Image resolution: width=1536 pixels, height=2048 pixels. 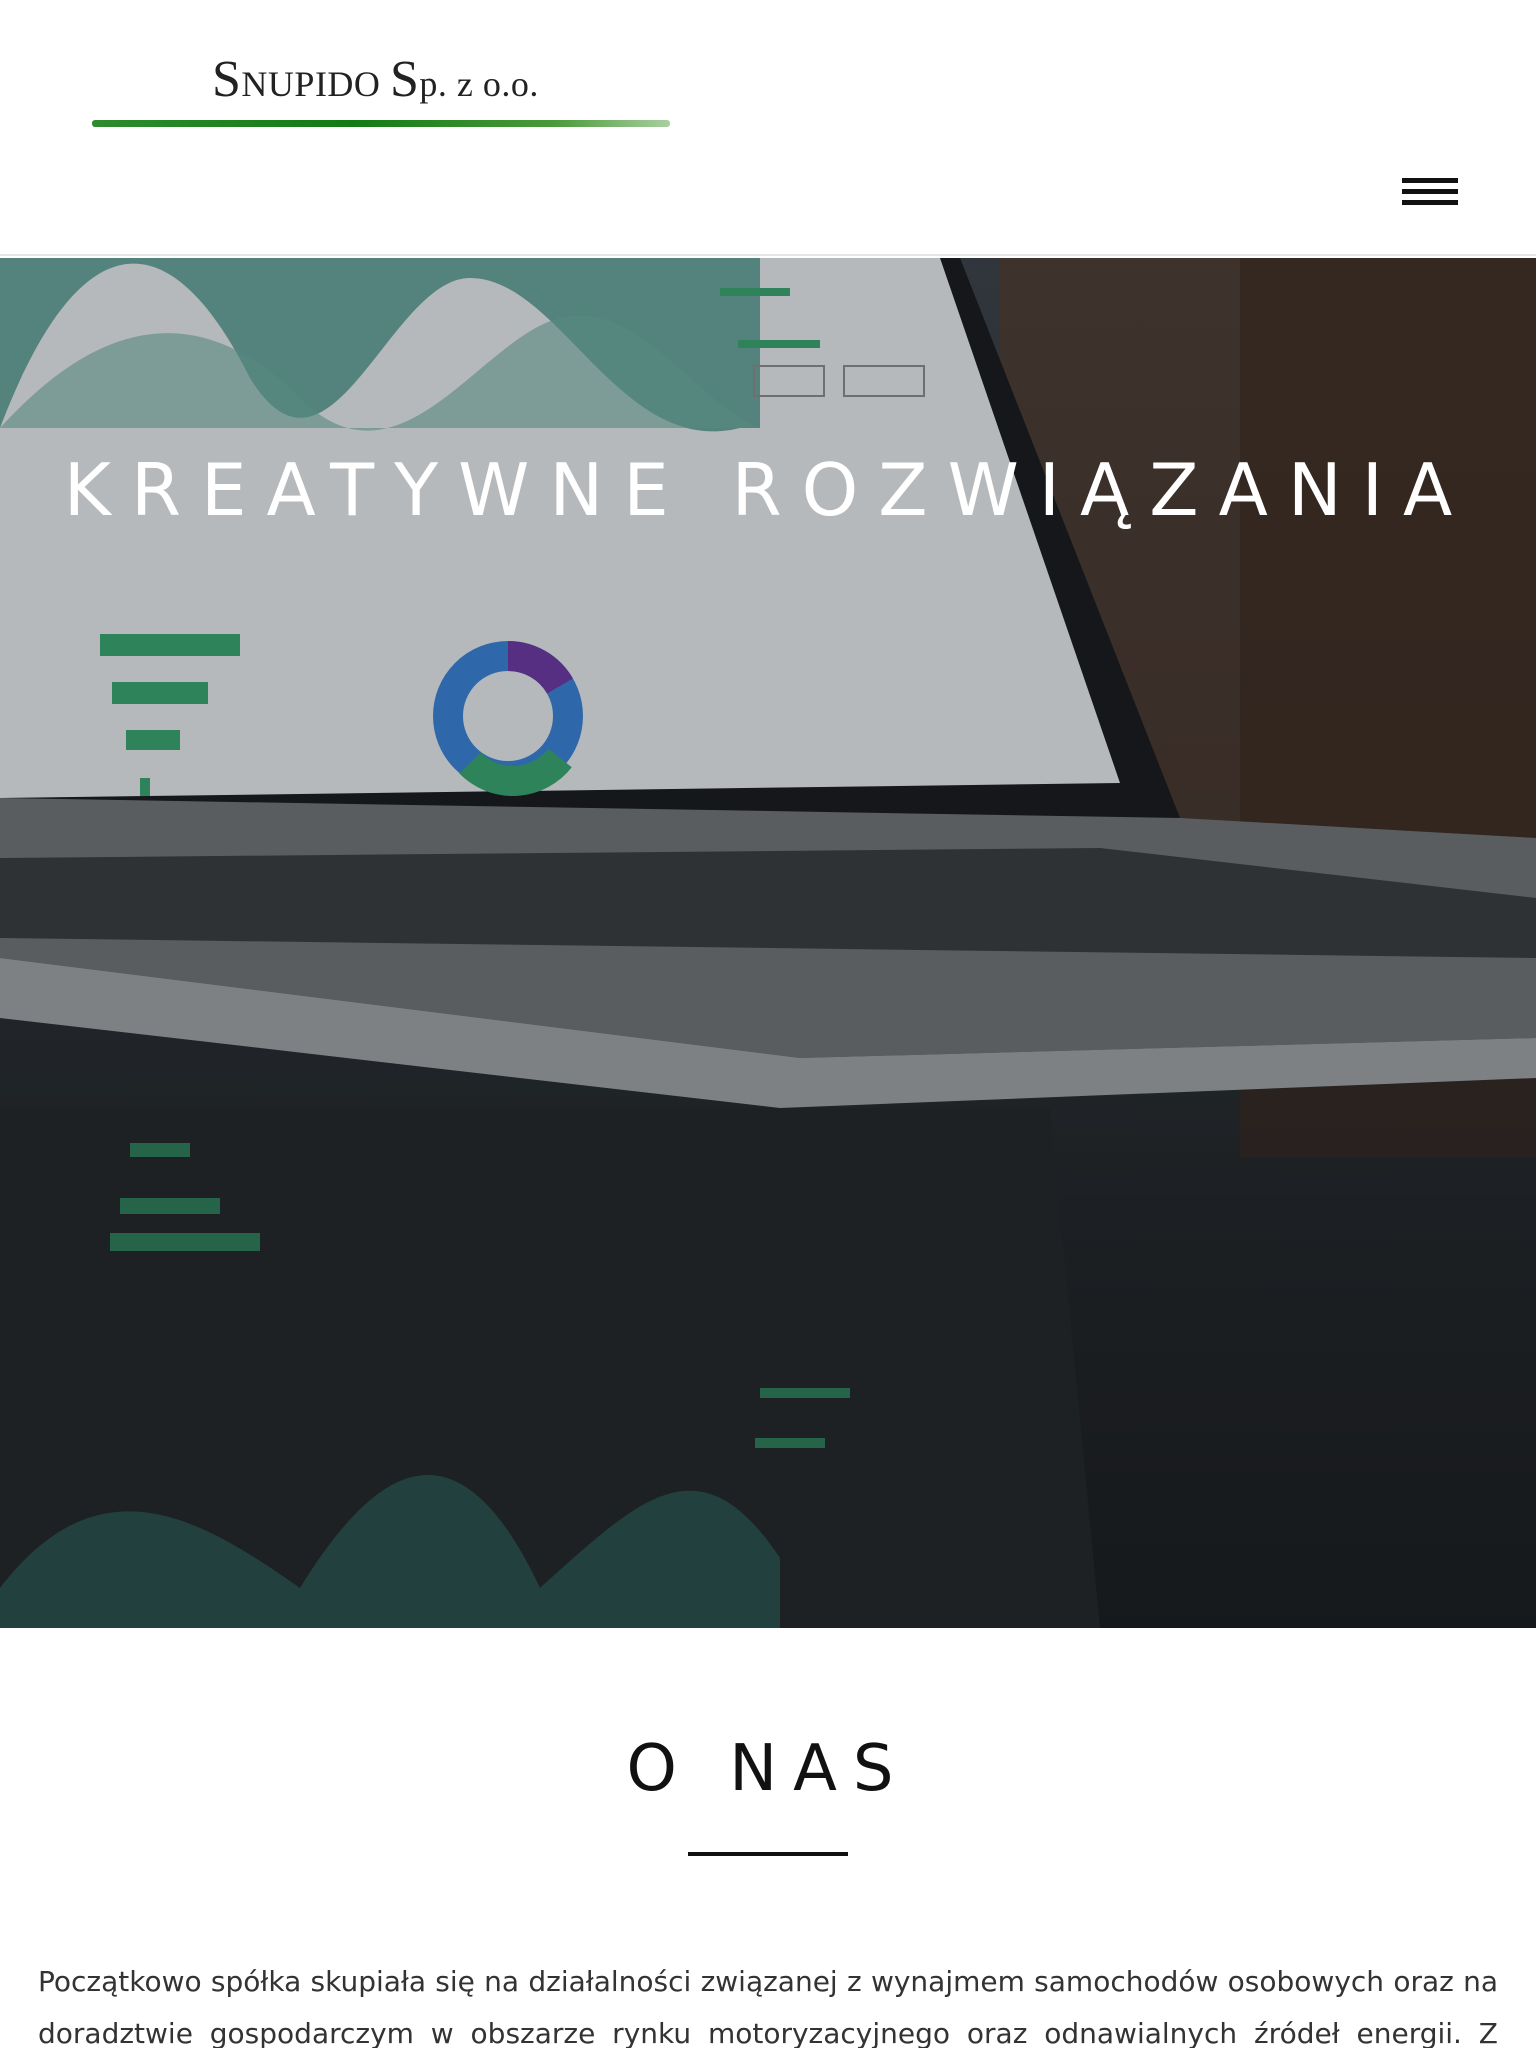 I want to click on logo-underline, so click(x=381, y=123).